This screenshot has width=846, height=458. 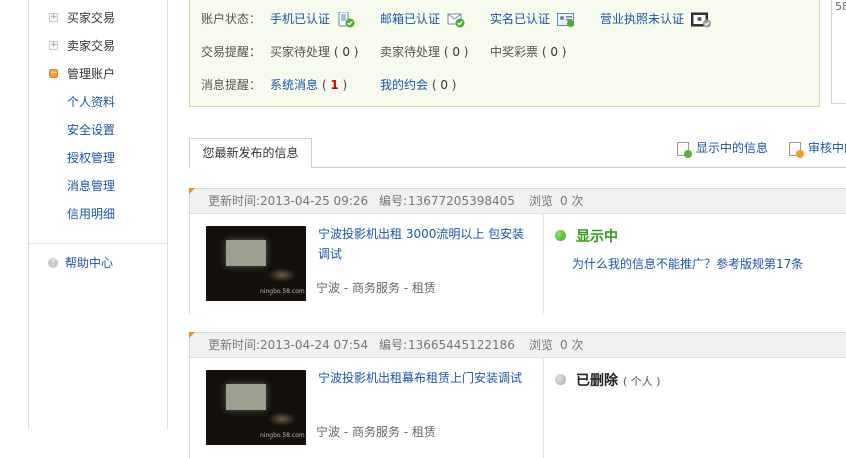 I want to click on my-appointments-link: 我的约会, so click(x=404, y=85).